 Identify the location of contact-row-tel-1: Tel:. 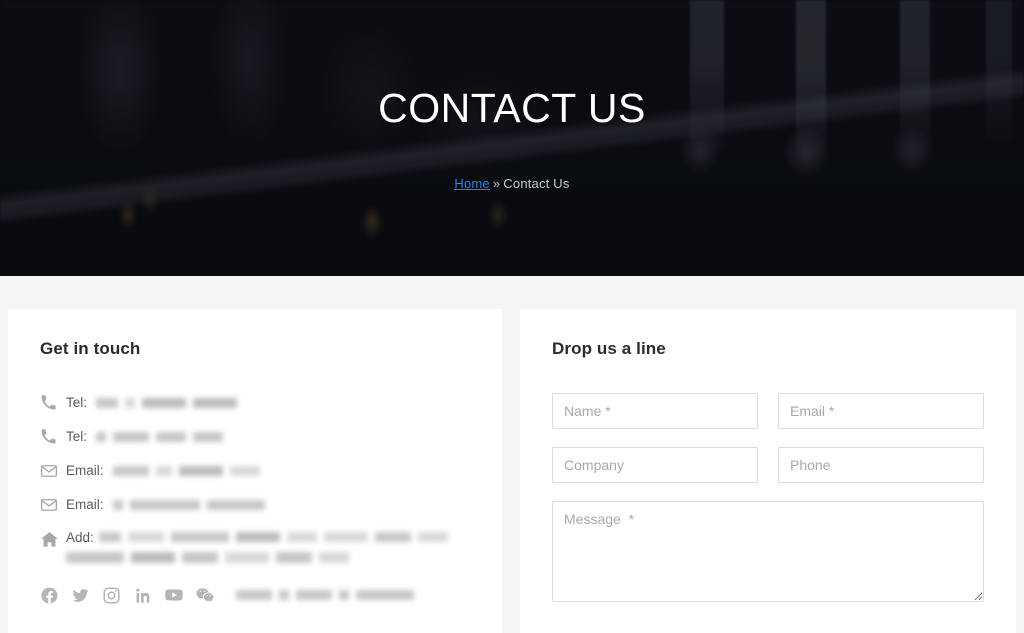
(255, 402).